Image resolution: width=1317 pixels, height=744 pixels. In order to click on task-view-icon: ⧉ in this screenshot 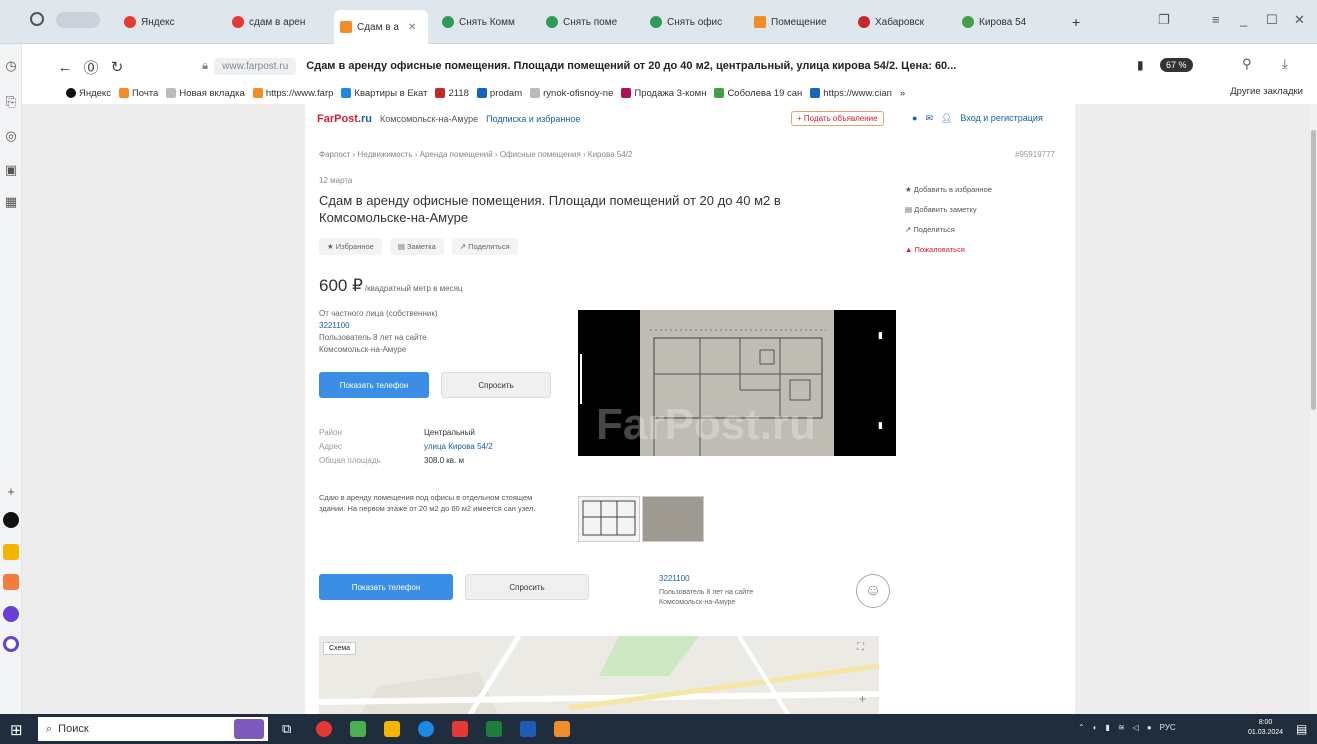, I will do `click(286, 729)`.